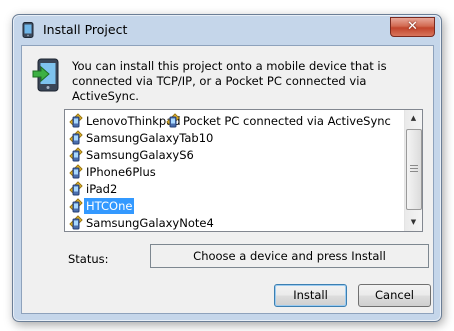 The width and height of the screenshot is (454, 331). I want to click on scroll-up-button: ▲, so click(413, 118).